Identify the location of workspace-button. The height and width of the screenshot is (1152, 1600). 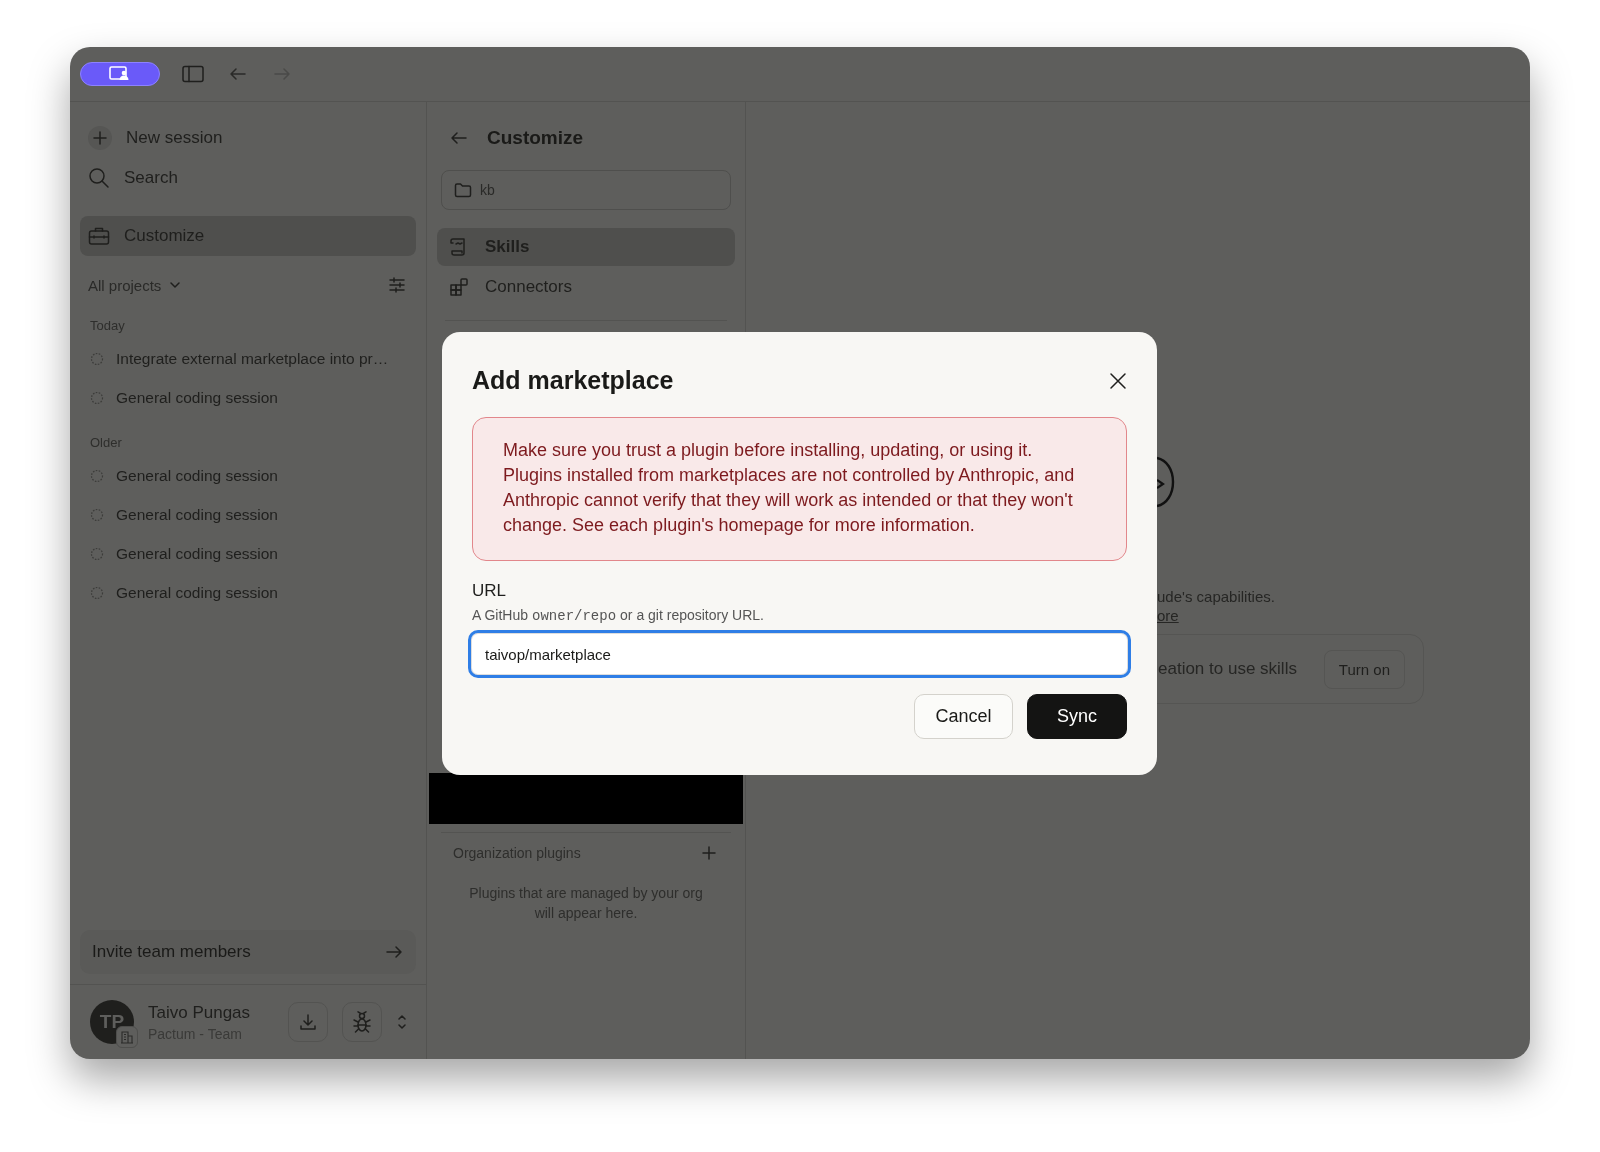
(120, 74).